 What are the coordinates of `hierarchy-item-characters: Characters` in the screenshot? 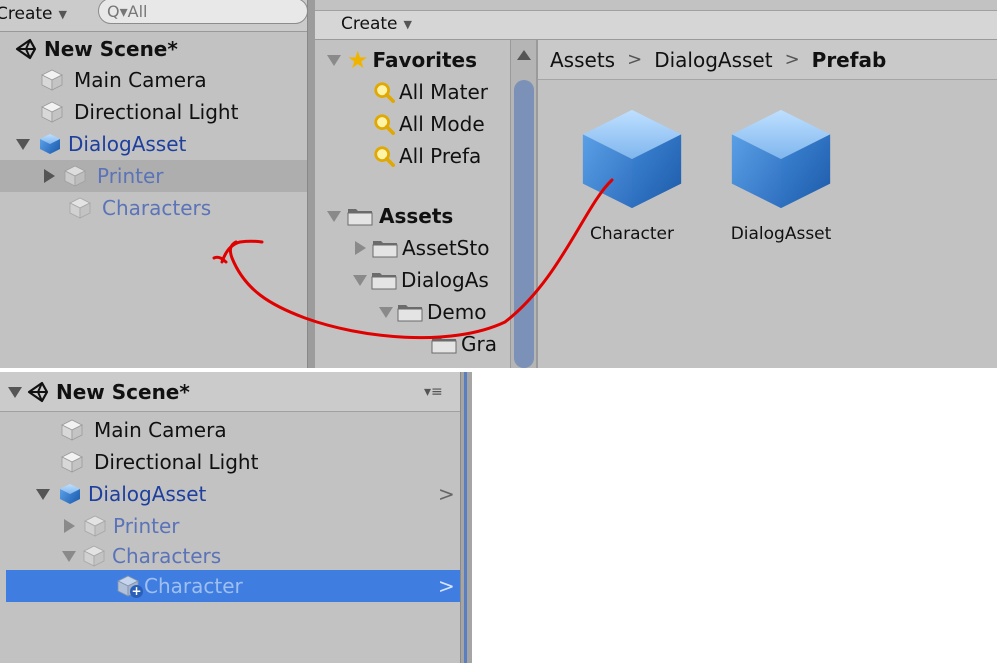 It's located at (141, 556).